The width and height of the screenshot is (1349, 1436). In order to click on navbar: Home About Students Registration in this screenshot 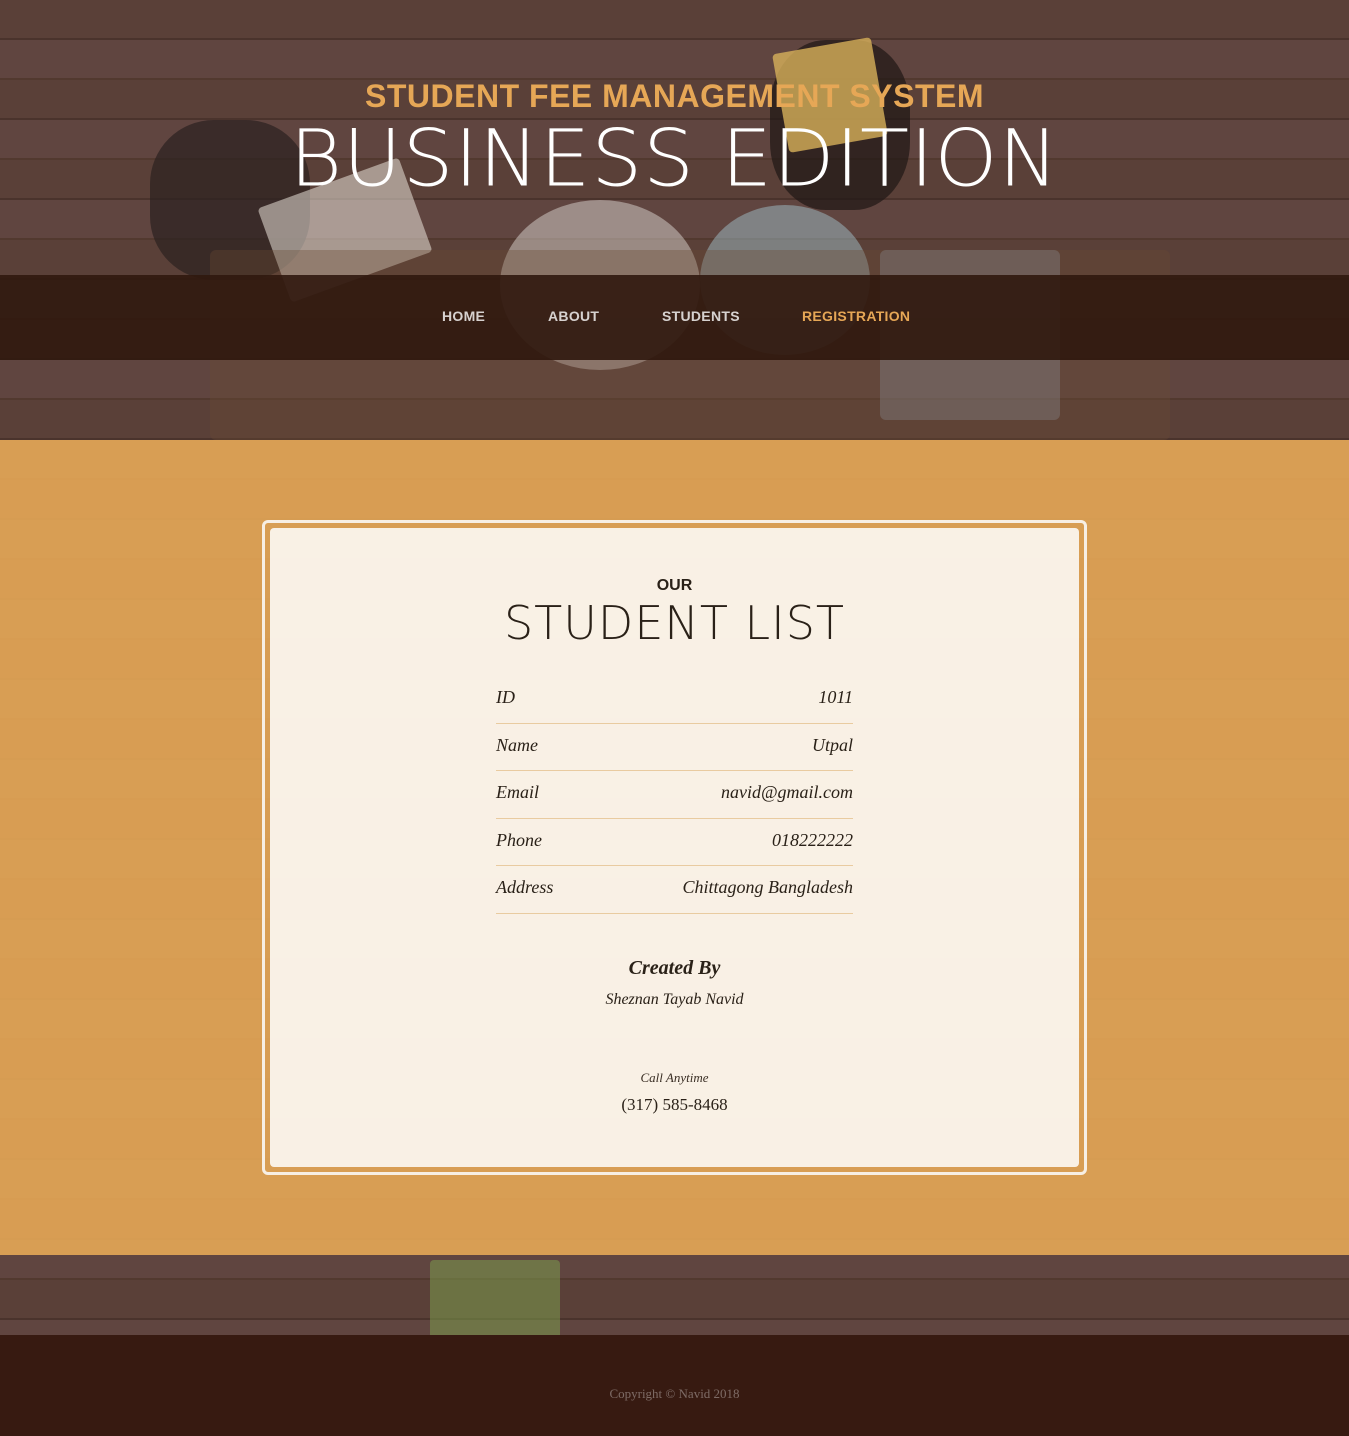, I will do `click(674, 317)`.